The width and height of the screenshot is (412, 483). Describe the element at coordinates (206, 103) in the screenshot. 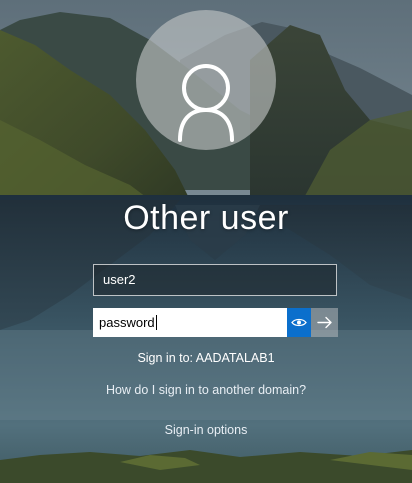

I see `person-outline-icon` at that location.